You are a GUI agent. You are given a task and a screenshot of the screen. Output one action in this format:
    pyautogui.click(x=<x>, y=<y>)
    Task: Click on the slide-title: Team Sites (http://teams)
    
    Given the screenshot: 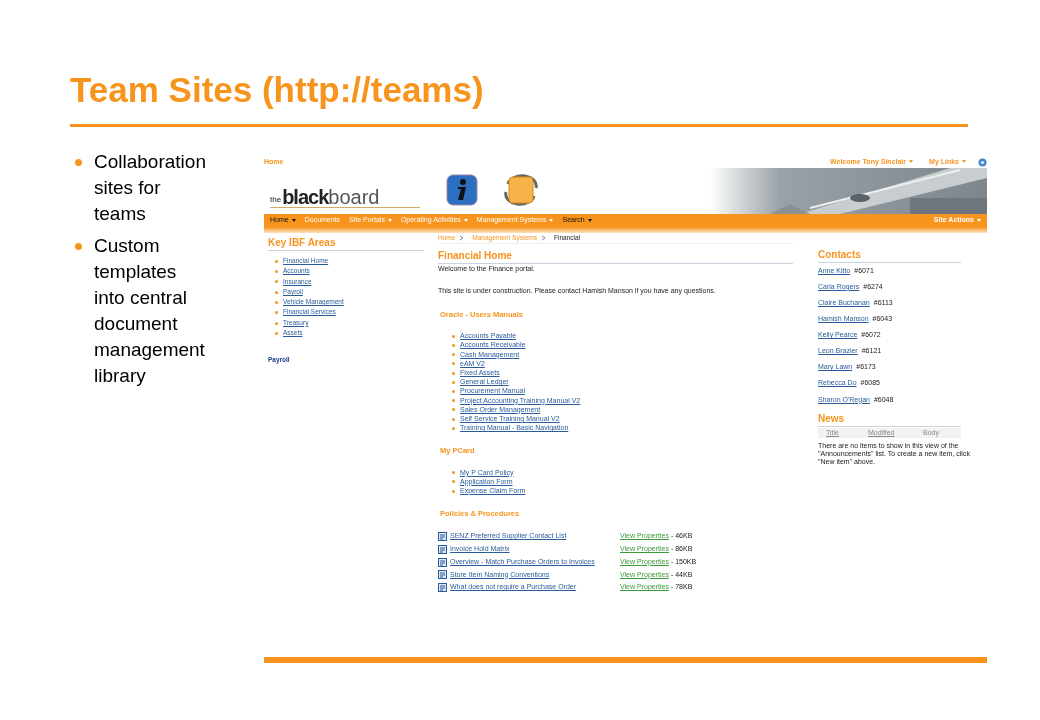 What is the action you would take?
    pyautogui.click(x=277, y=90)
    